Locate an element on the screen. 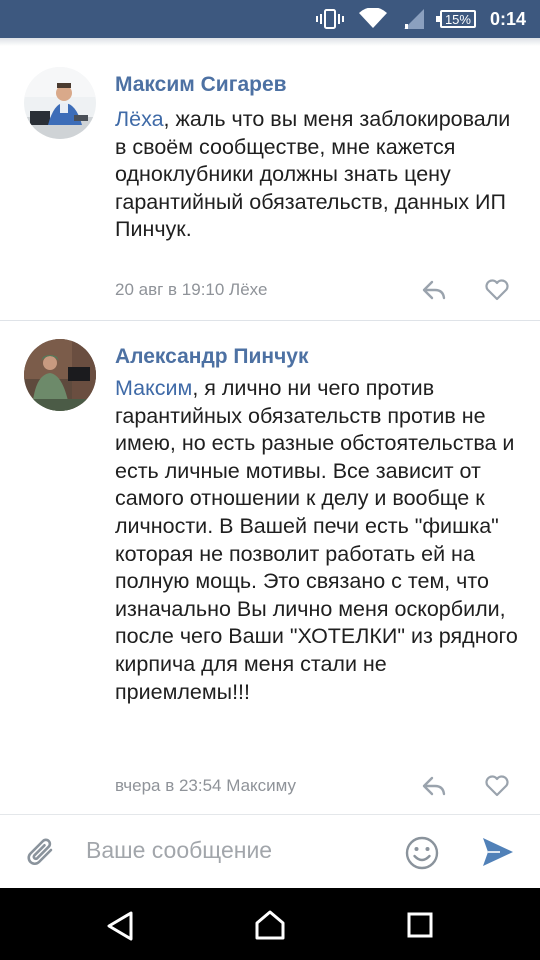 Image resolution: width=540 pixels, height=960 pixels. battery-icon: 15% is located at coordinates (455, 19).